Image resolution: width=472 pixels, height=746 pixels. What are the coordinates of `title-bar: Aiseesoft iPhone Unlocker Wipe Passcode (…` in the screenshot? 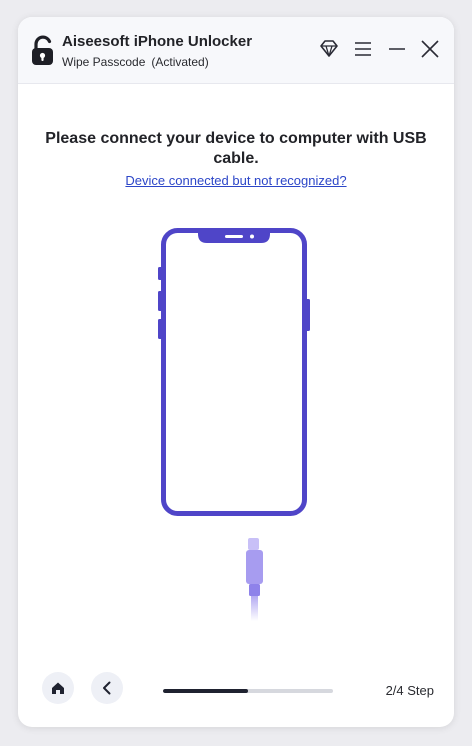 It's located at (236, 50).